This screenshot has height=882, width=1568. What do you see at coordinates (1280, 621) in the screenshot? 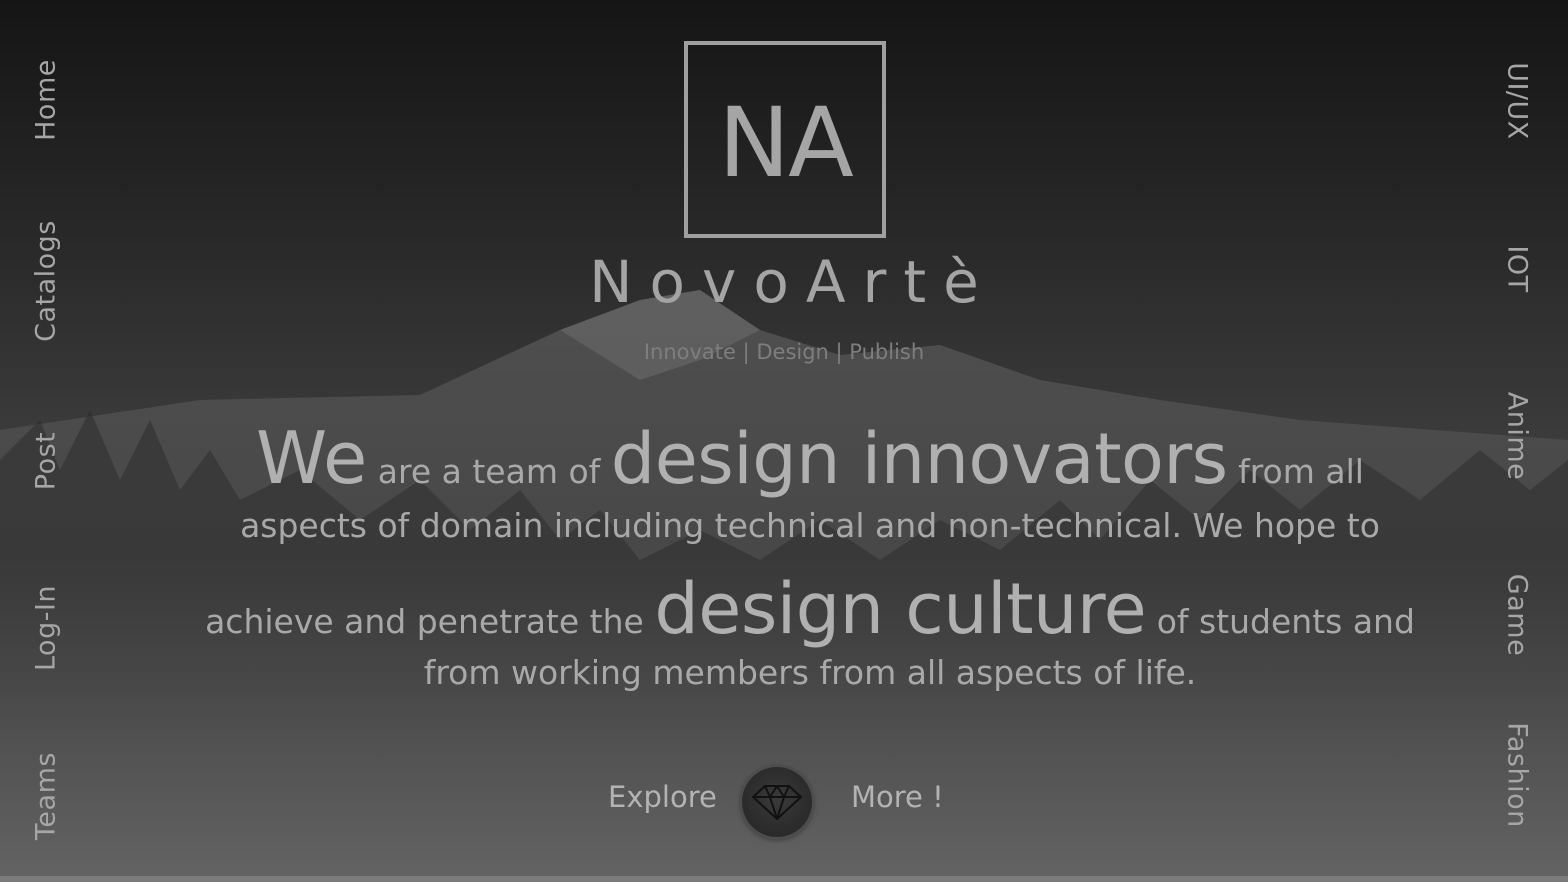
I see `mission-text: of students and` at bounding box center [1280, 621].